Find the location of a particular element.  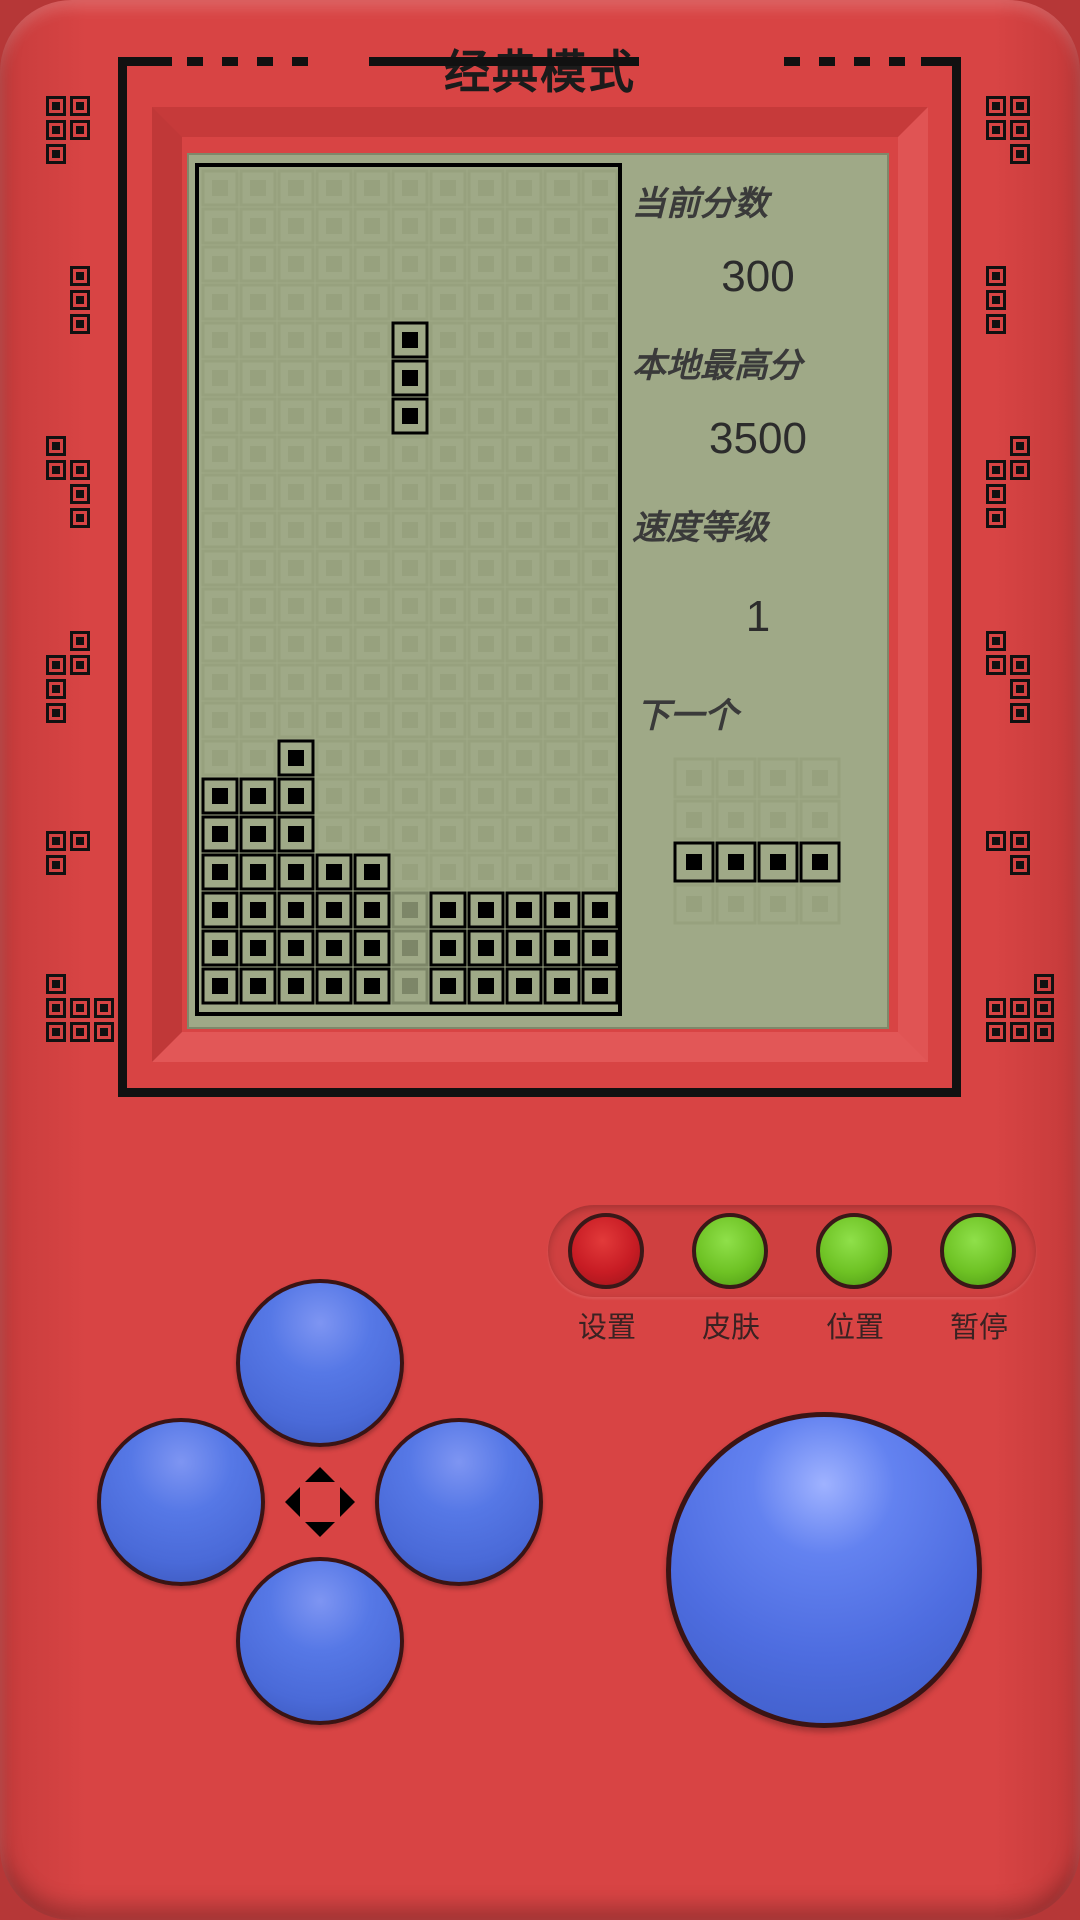

frame-gap-right is located at coordinates (780, 61).